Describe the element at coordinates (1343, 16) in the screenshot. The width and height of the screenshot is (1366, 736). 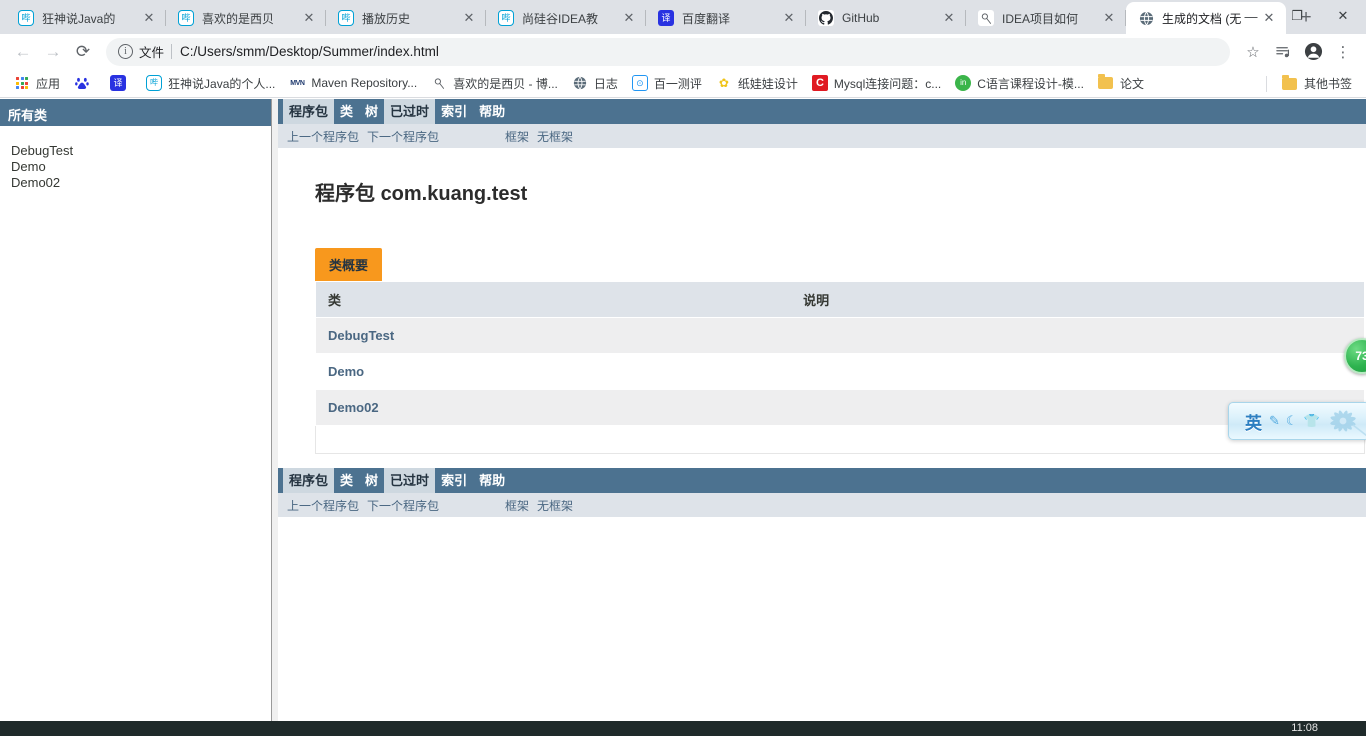
I see `close-window-button: ✕` at that location.